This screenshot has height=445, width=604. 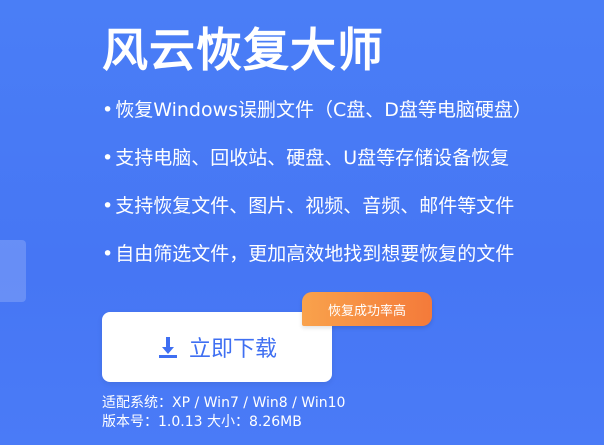 What do you see at coordinates (312, 158) in the screenshot?
I see `feature-text: 支持电脑、回收站、硬盘、U盘等存储设备恢复` at bounding box center [312, 158].